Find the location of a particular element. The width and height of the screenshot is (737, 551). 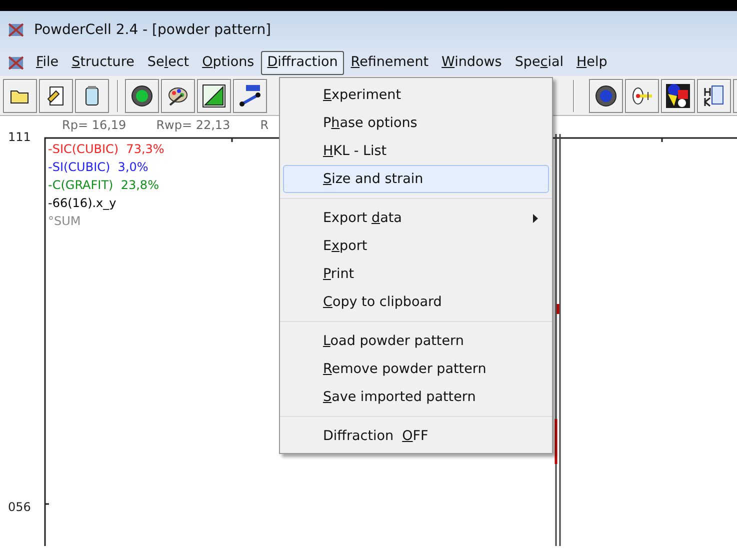

legend-entry: -C(GRAFIT) 23,8% is located at coordinates (104, 185).